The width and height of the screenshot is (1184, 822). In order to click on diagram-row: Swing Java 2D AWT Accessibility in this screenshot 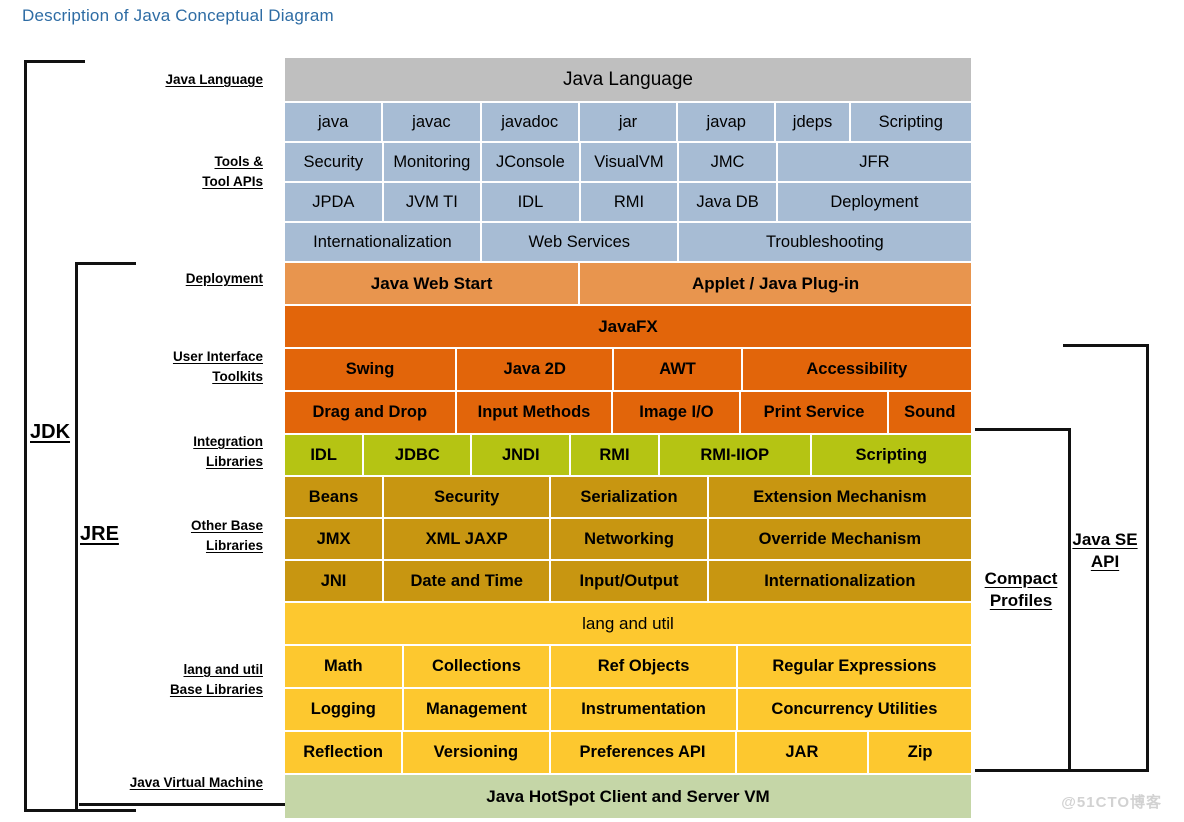, I will do `click(628, 369)`.